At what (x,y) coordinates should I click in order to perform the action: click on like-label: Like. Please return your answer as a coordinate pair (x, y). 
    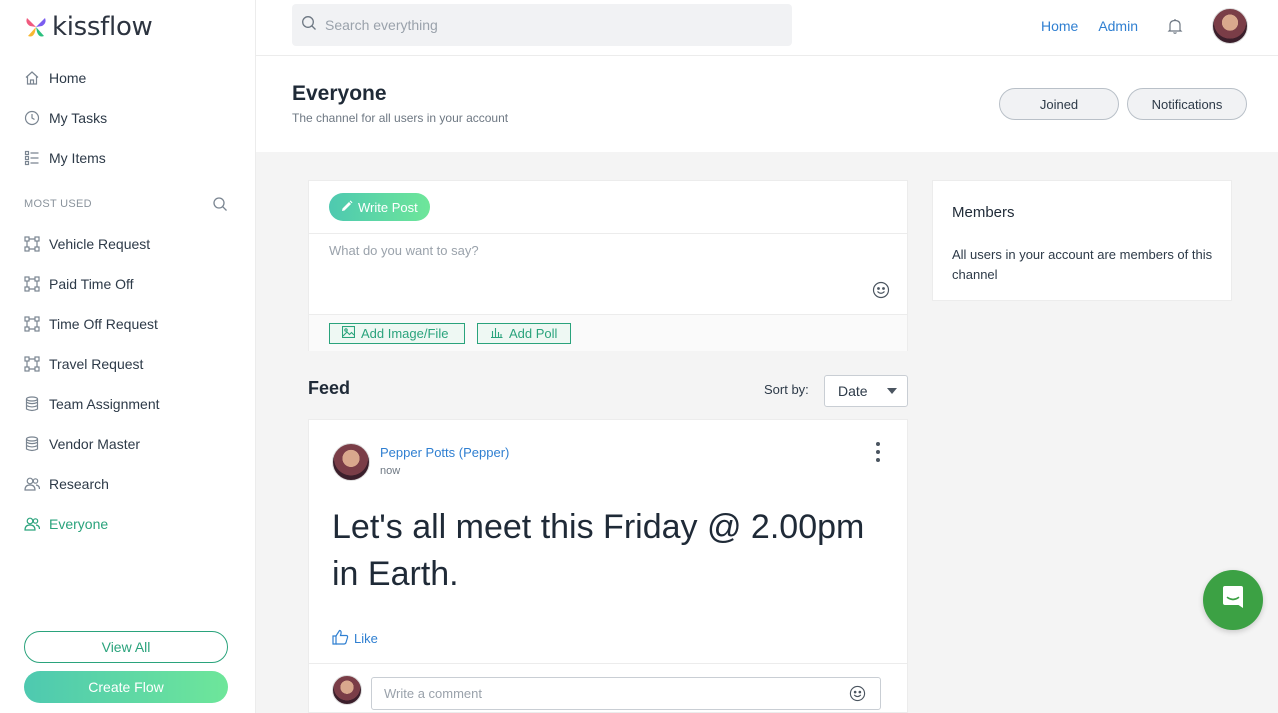
    Looking at the image, I should click on (366, 638).